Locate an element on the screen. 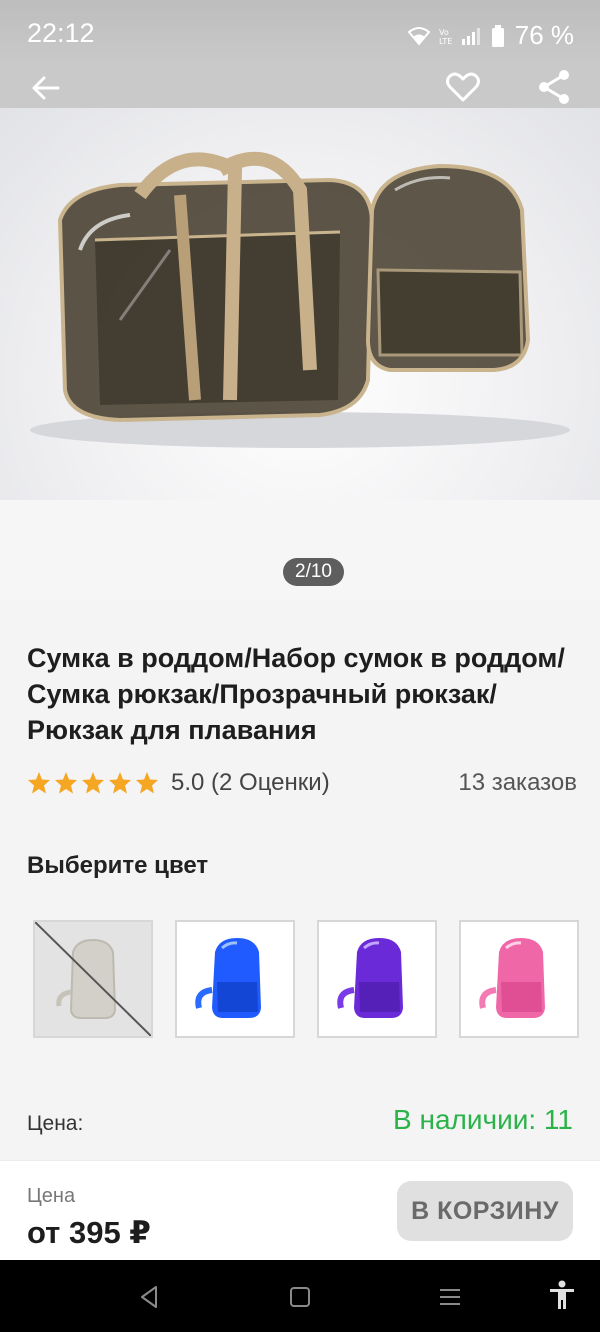  share-icon is located at coordinates (554, 87).